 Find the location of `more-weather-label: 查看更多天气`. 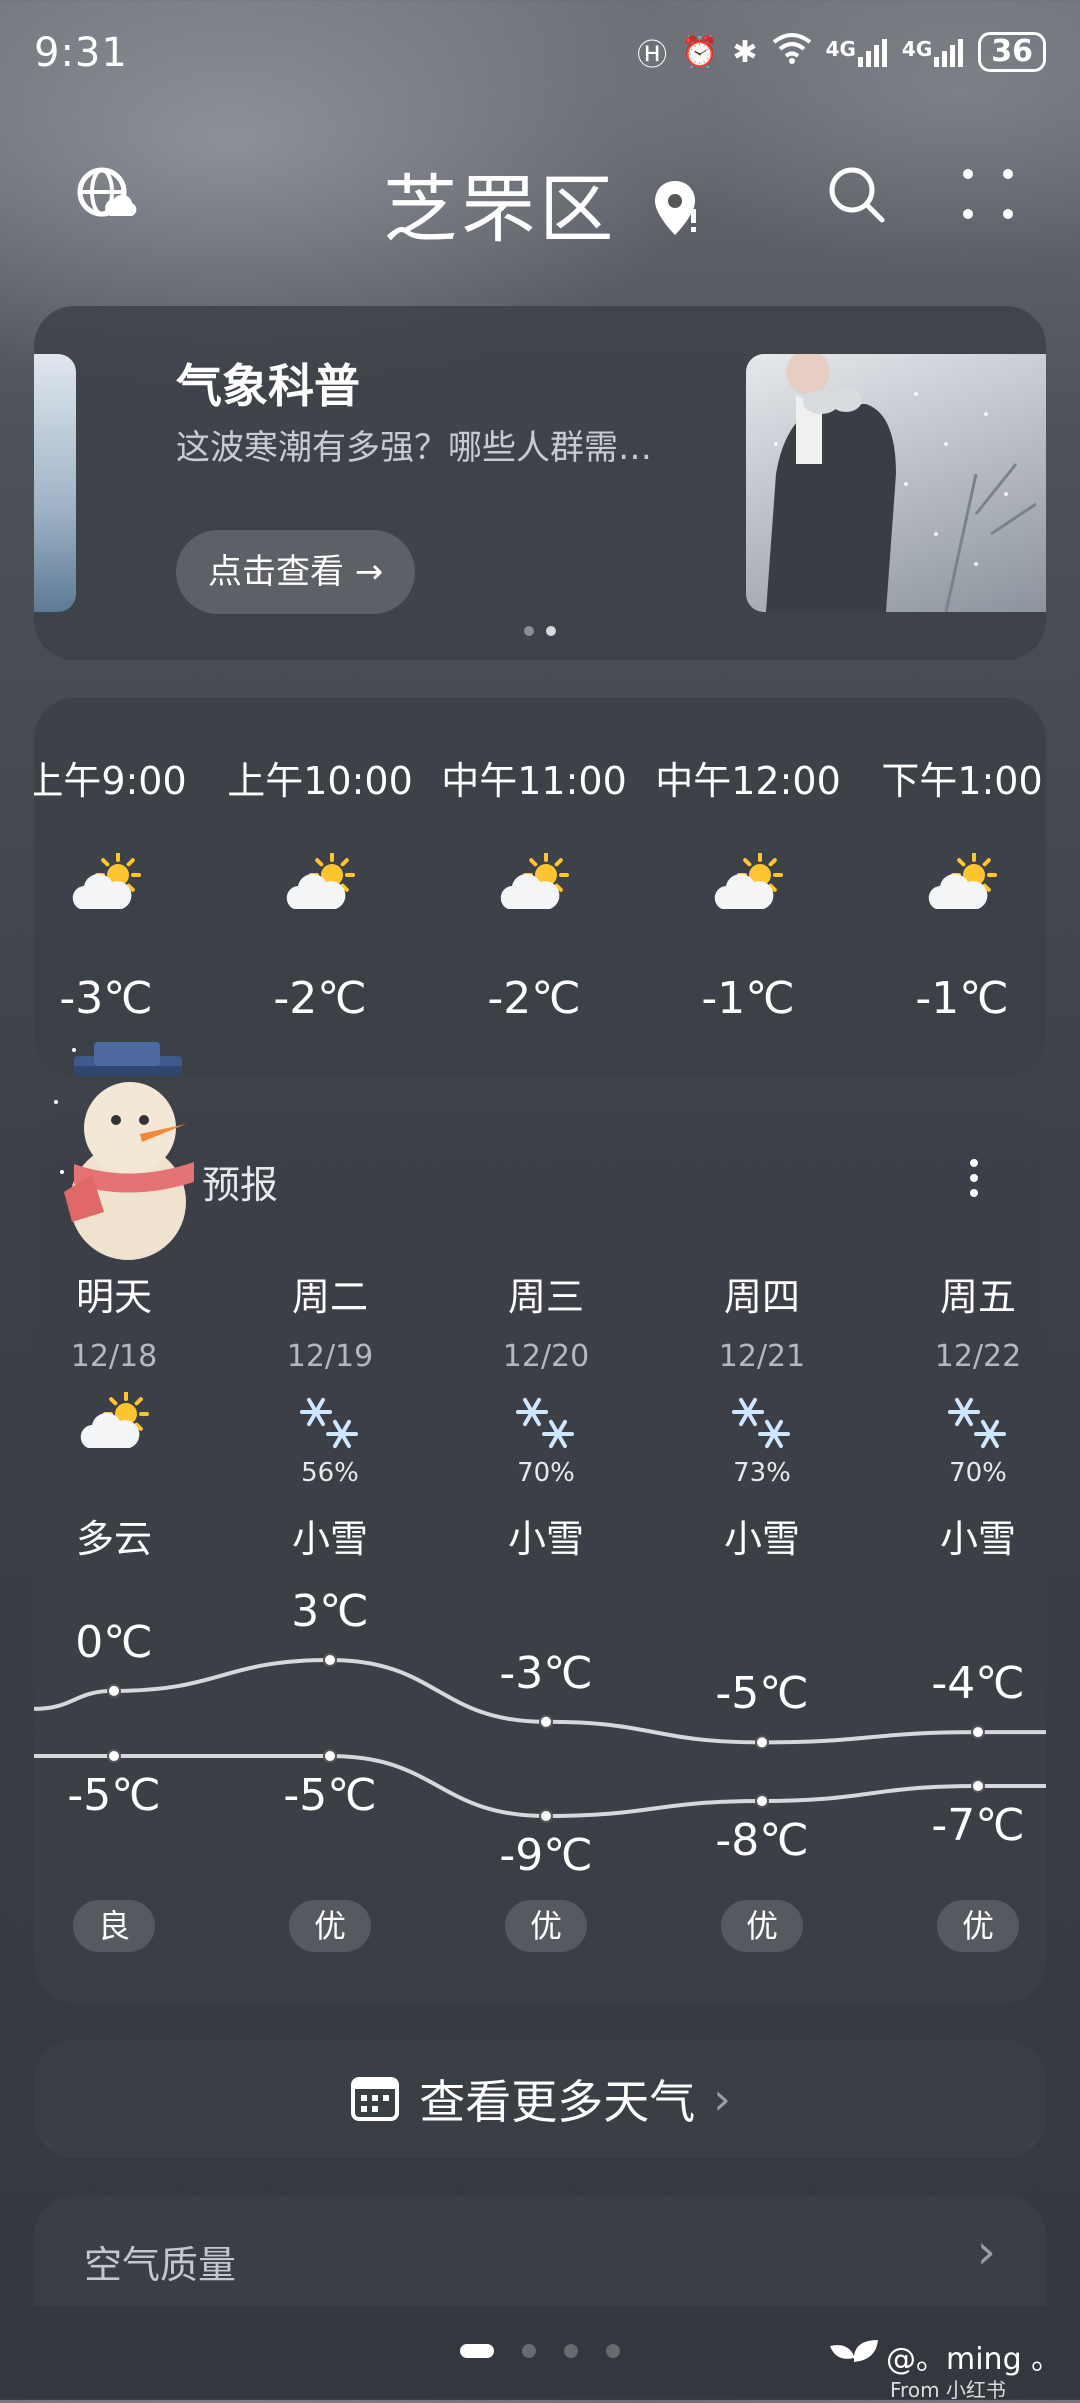

more-weather-label: 查看更多天气 is located at coordinates (557, 2102).